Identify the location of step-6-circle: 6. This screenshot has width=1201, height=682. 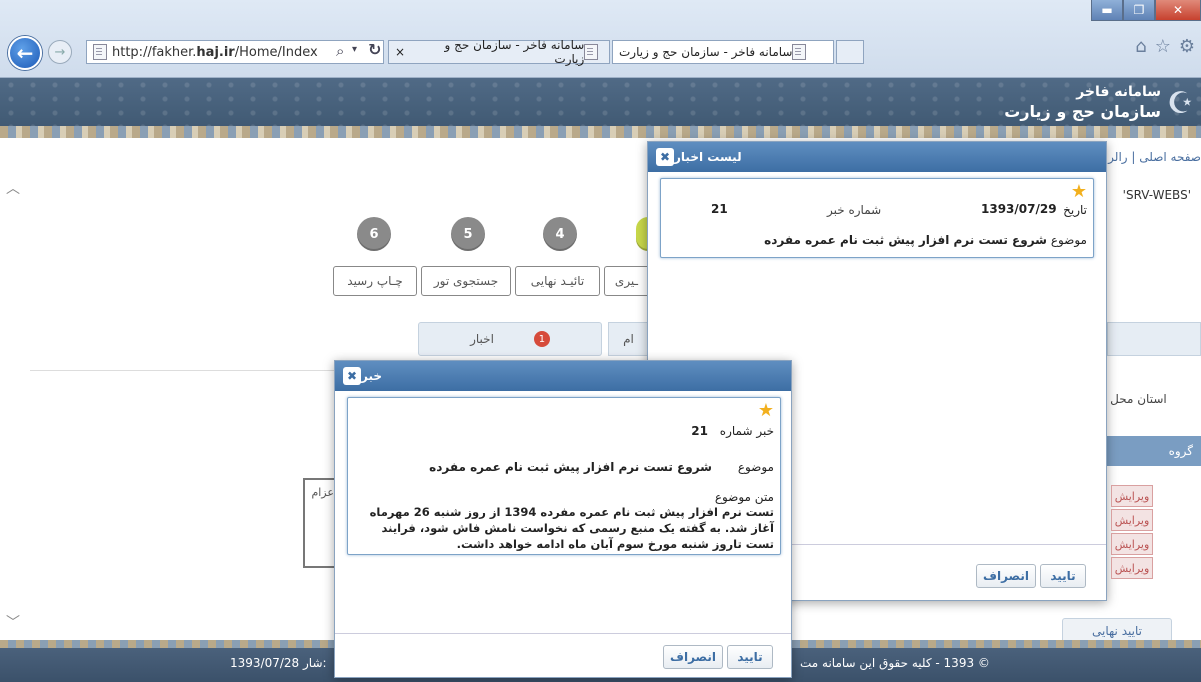
(374, 234).